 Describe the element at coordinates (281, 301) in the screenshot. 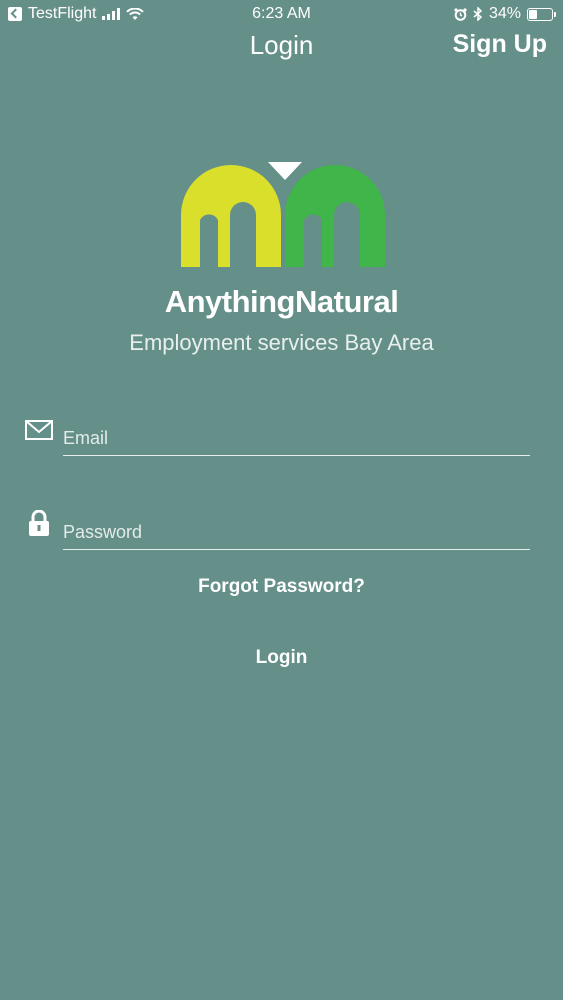

I see `brand-name: AnythingNatural` at that location.